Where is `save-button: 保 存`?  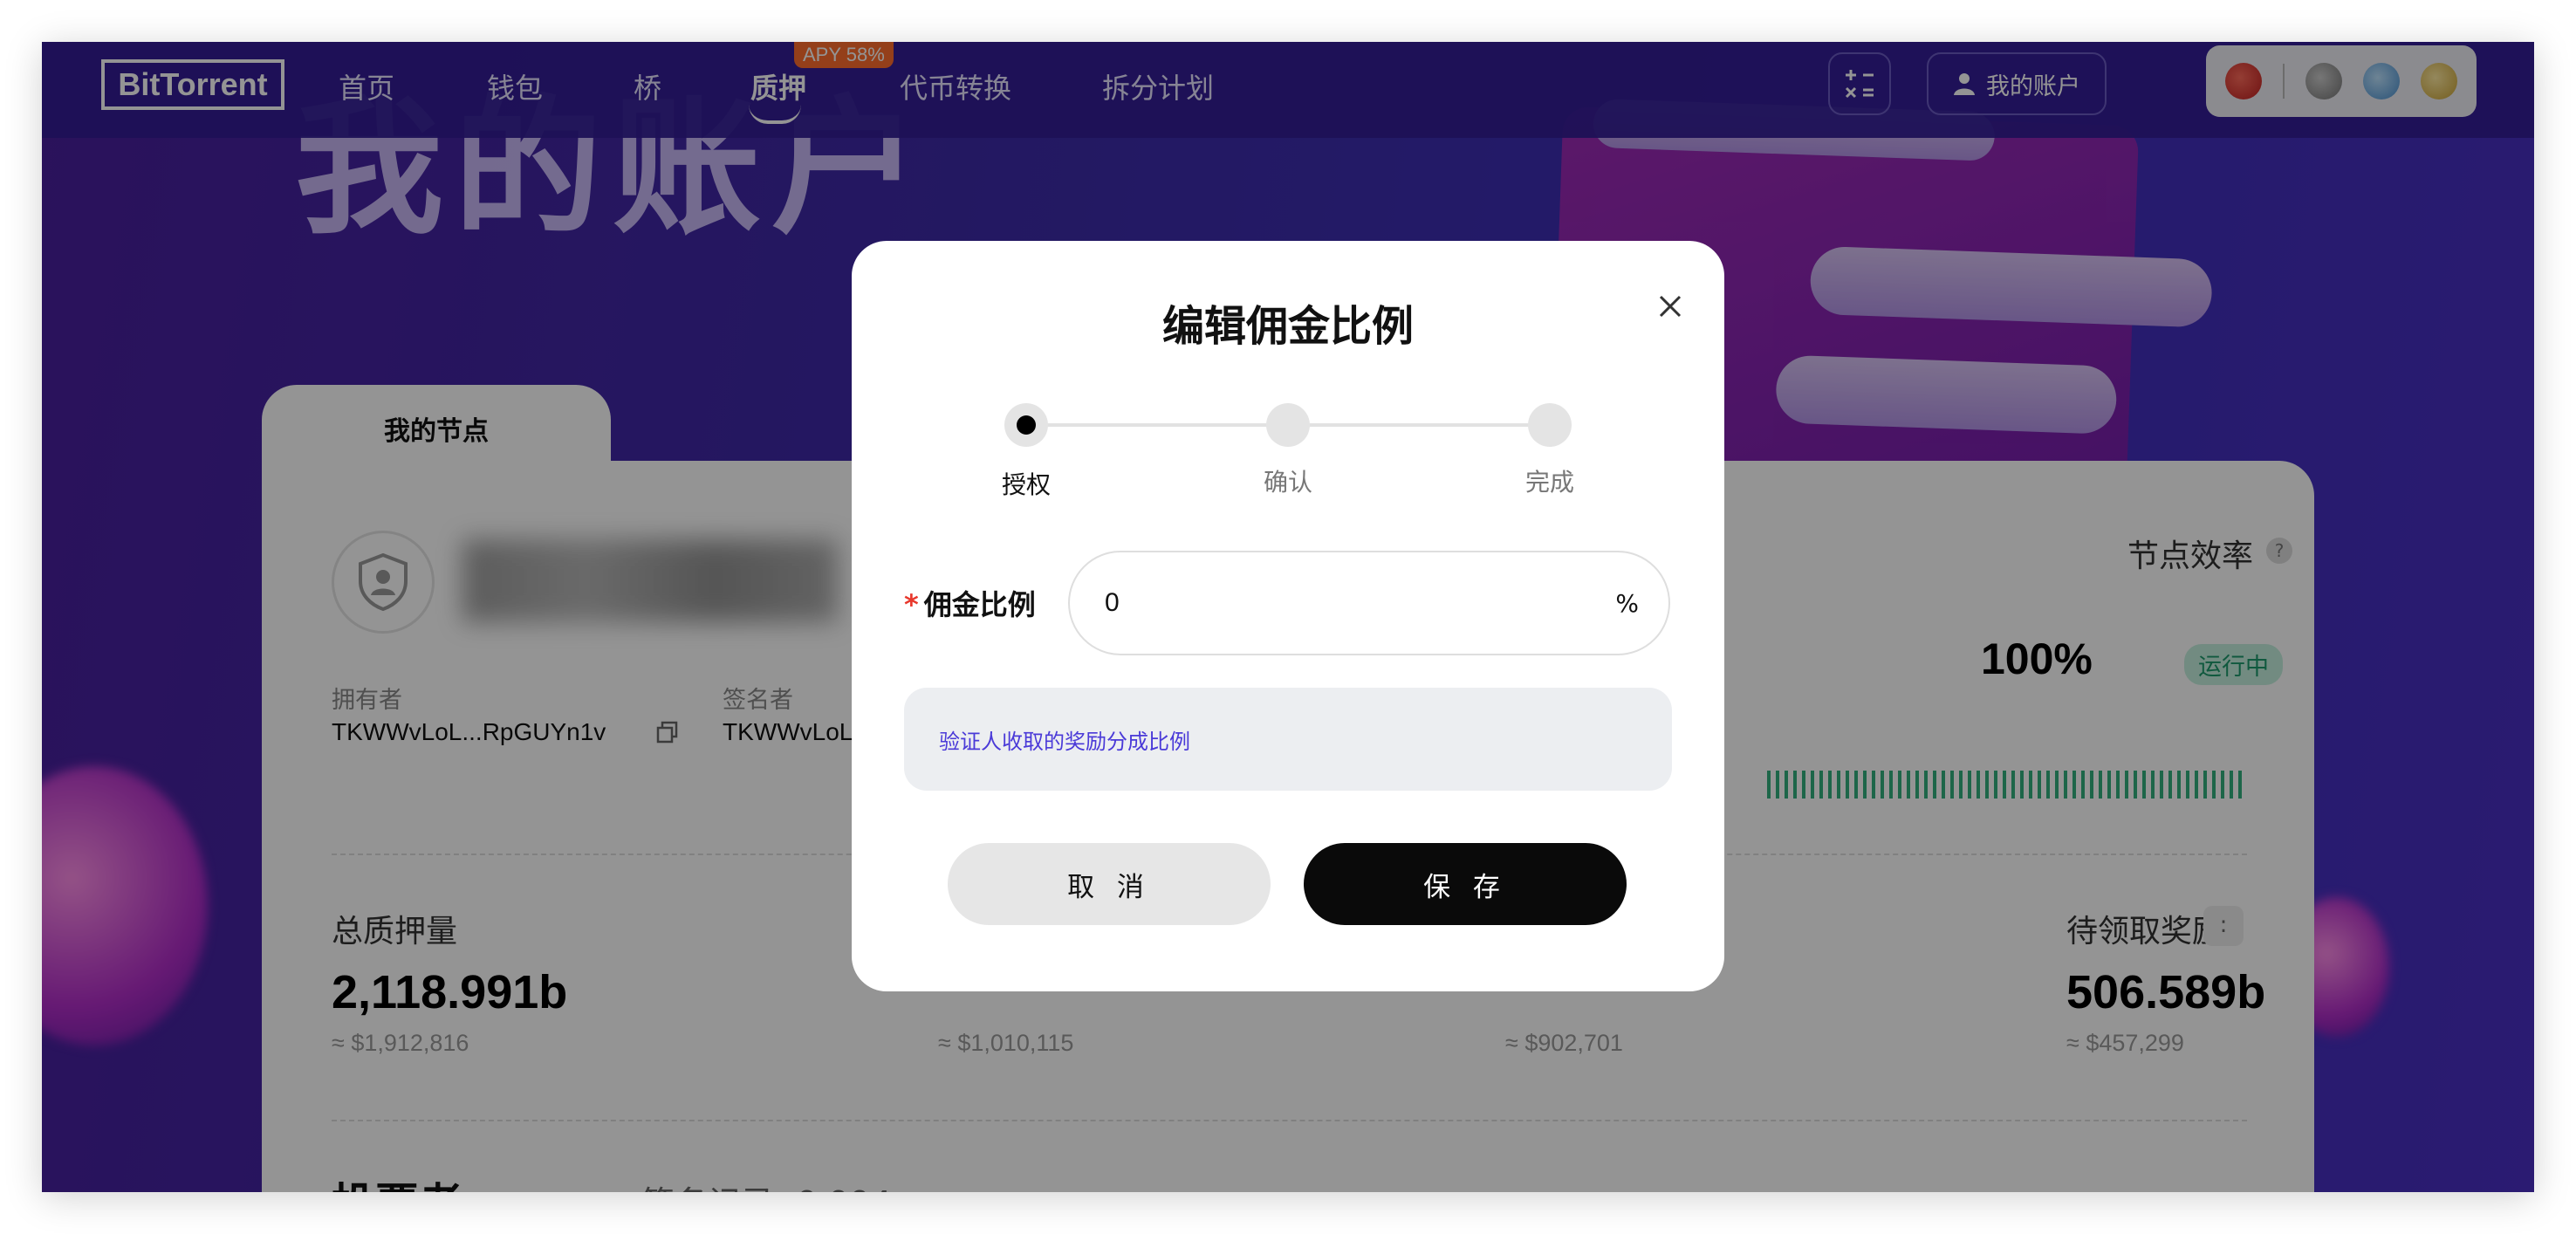 save-button: 保 存 is located at coordinates (1466, 884).